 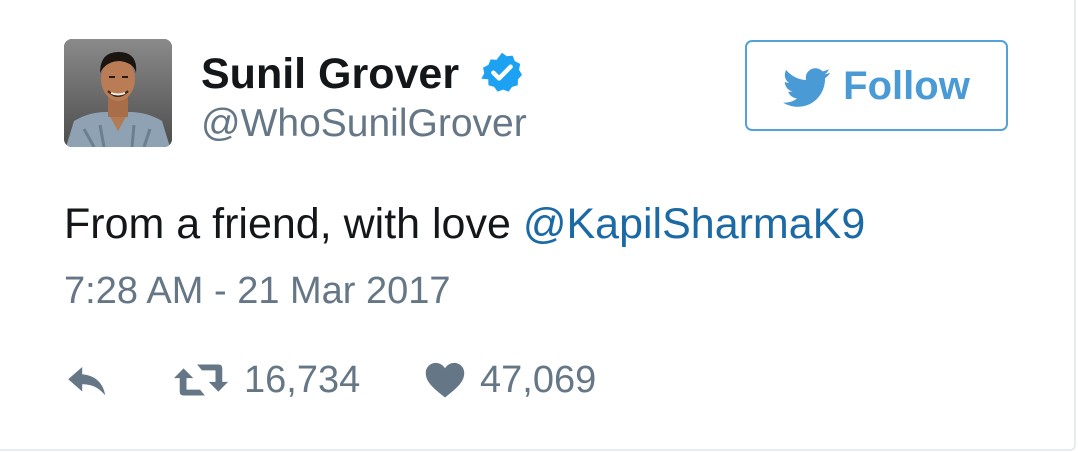 I want to click on reply-button, so click(x=87, y=380).